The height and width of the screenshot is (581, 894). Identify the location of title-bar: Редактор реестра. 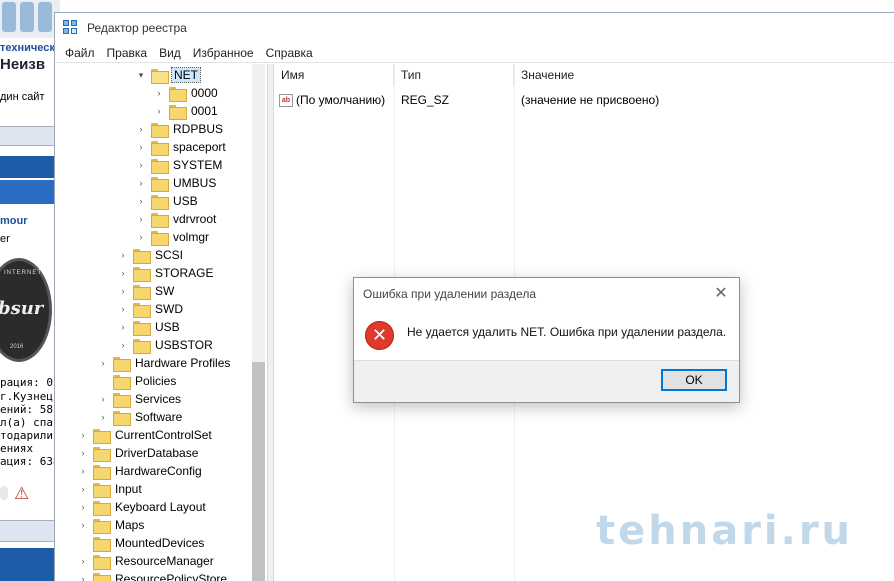
(474, 28).